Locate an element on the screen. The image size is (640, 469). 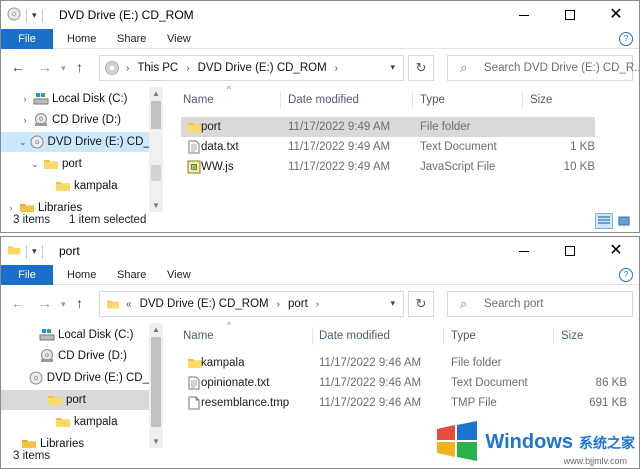
ribbon-tabs: File Home Share View ? is located at coordinates (320, 39).